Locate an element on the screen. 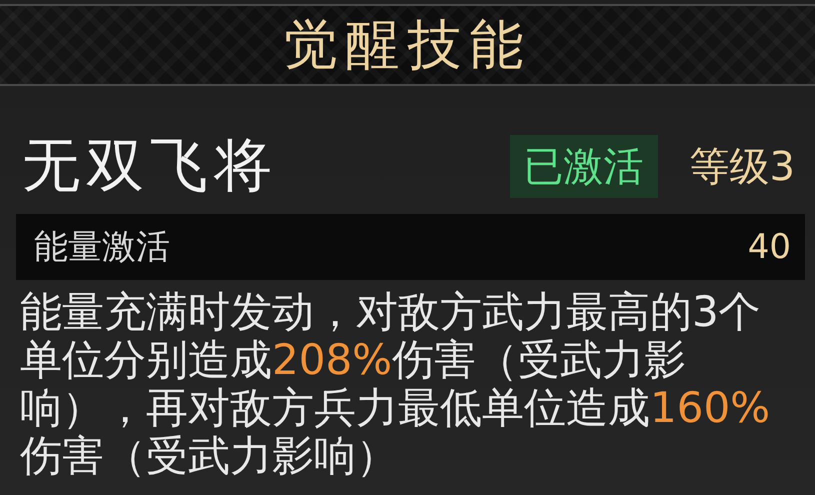 This screenshot has height=495, width=815. energy-value: 40 is located at coordinates (769, 247).